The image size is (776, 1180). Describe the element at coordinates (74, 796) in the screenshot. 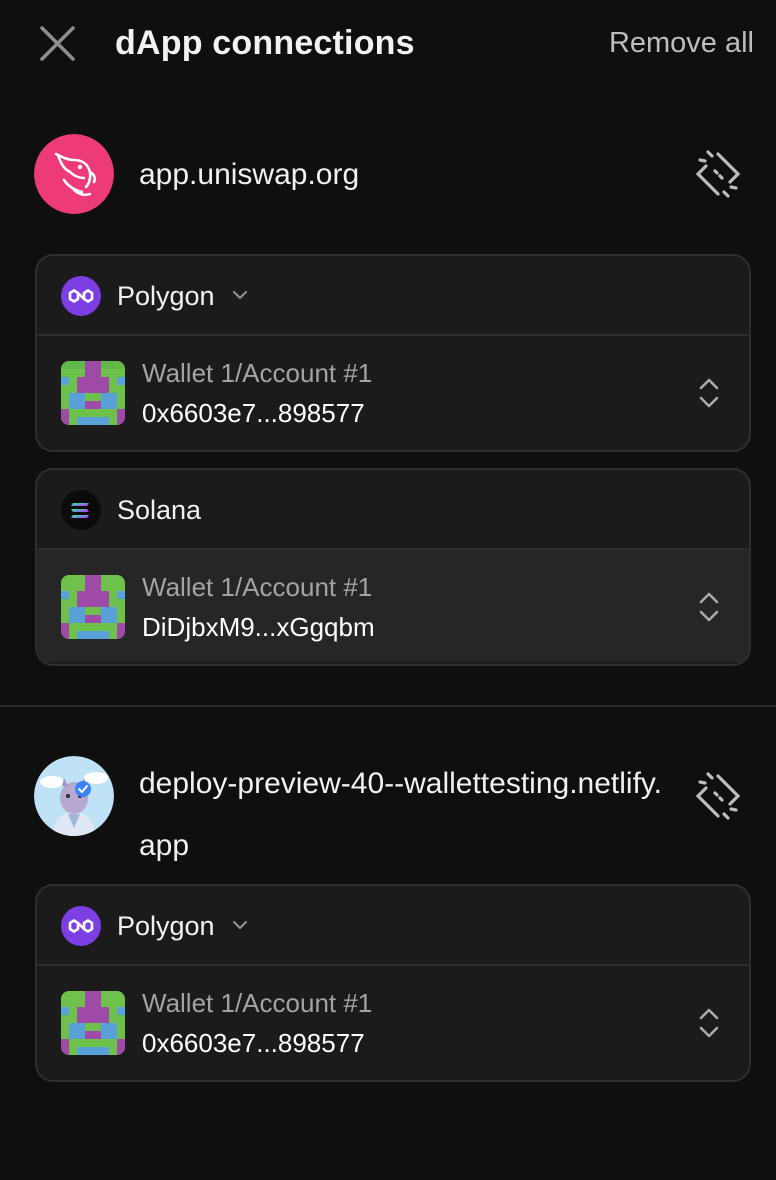

I see `alpaca-avatar-icon` at that location.